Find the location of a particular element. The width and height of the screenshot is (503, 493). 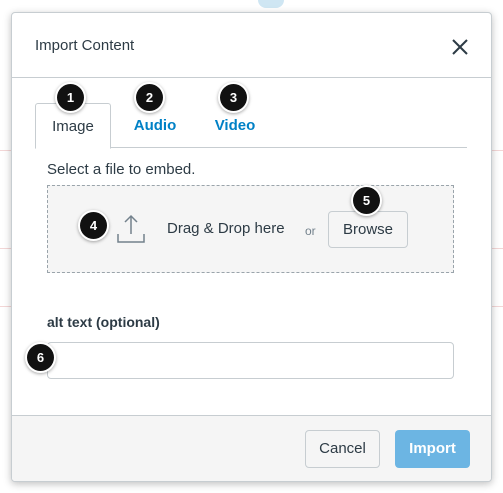

modal-header: Import Content is located at coordinates (251, 45).